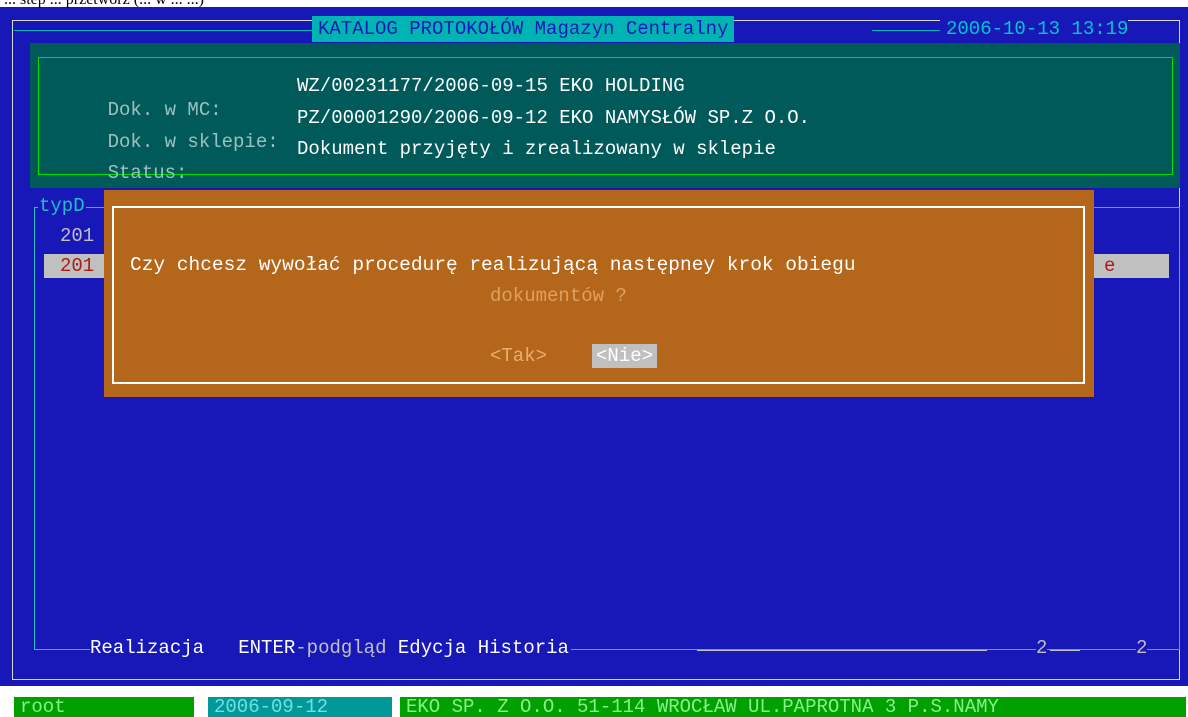 This screenshot has width=1188, height=717. I want to click on window-title: KATALOG PROTOKOŁÓW Magazyn Centralny, so click(523, 29).